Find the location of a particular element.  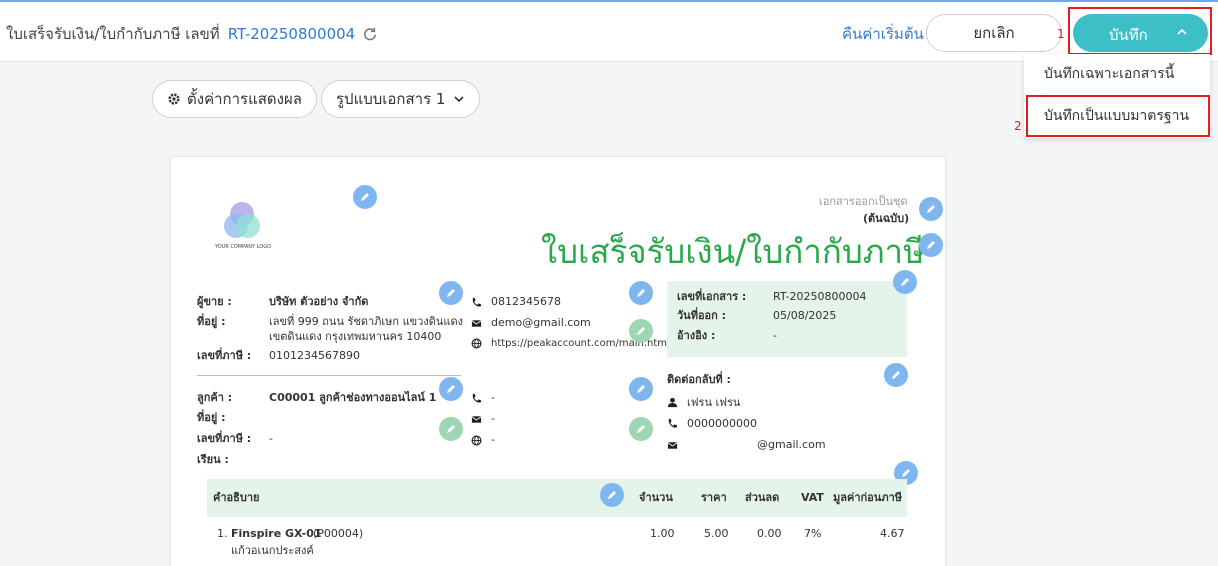

edit-customer-alt-icon is located at coordinates (451, 429).